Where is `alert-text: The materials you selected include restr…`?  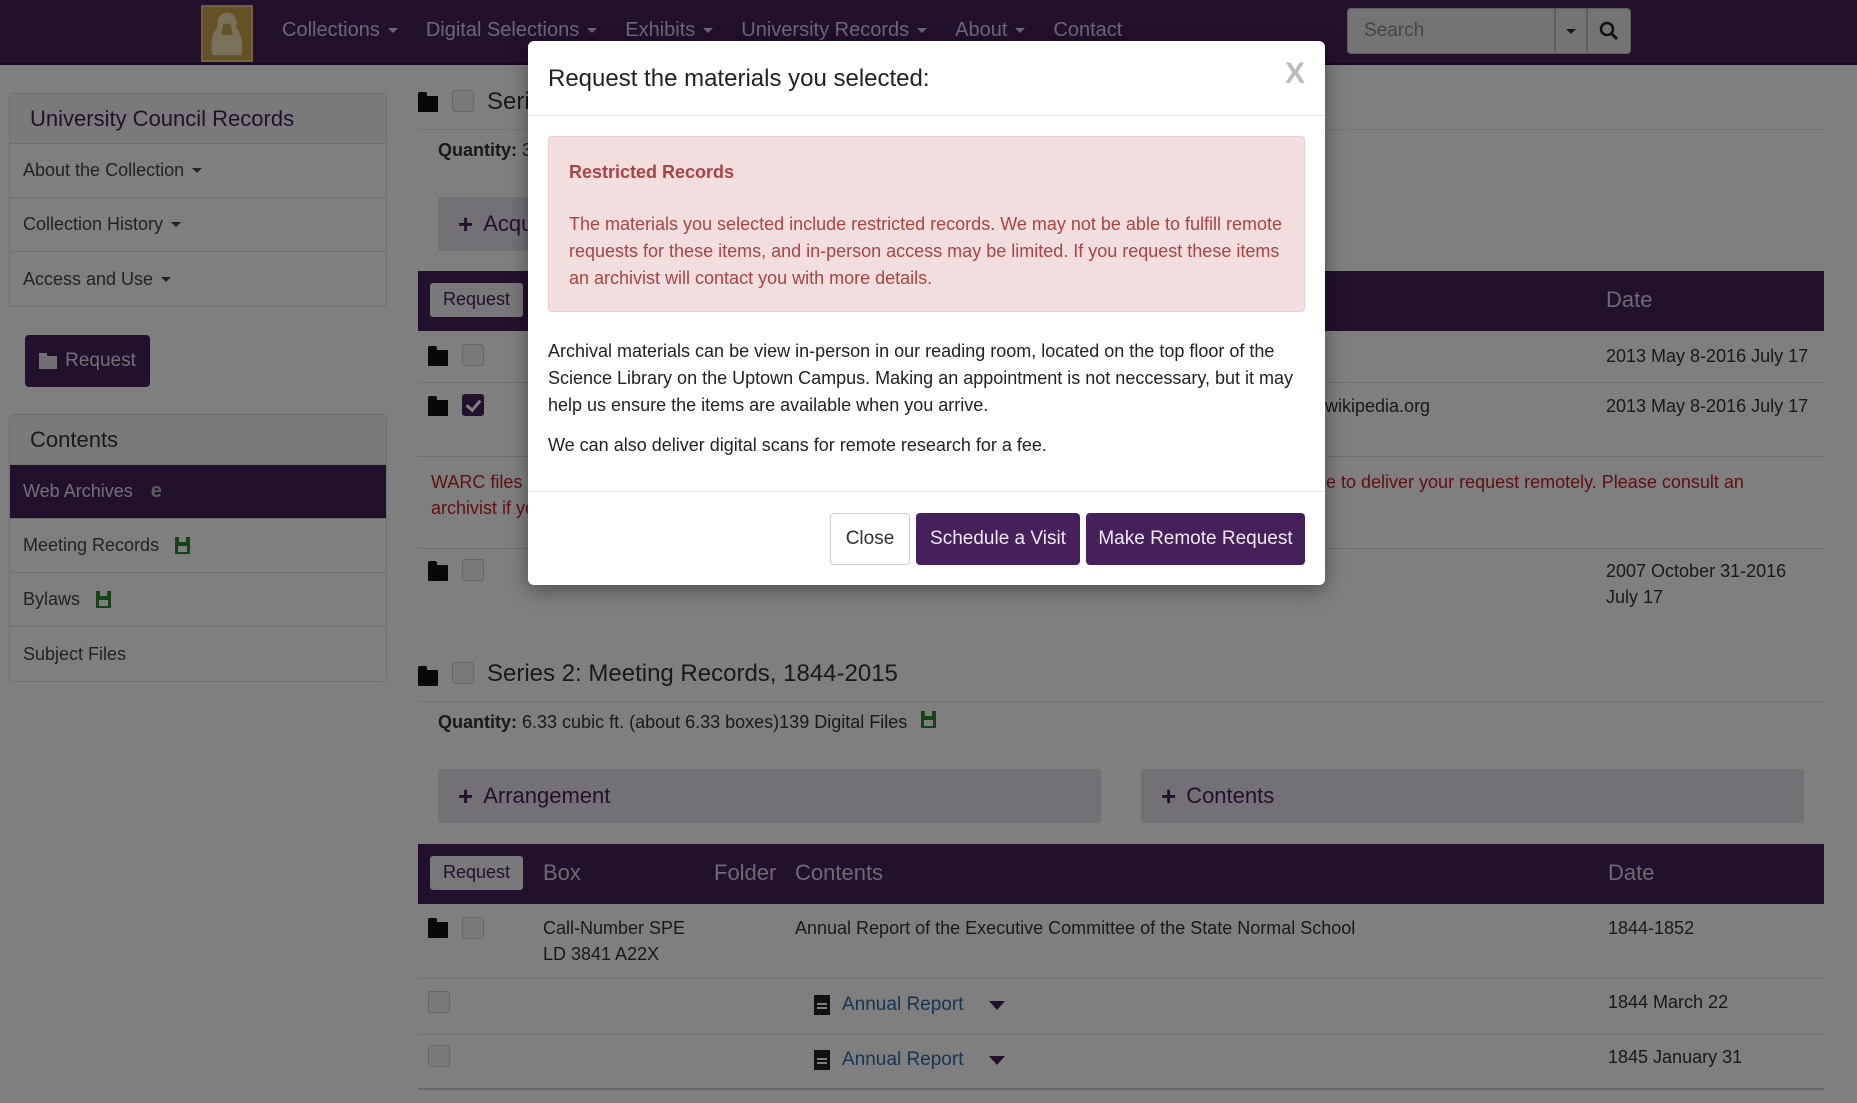
alert-text: The materials you selected include restr… is located at coordinates (925, 251).